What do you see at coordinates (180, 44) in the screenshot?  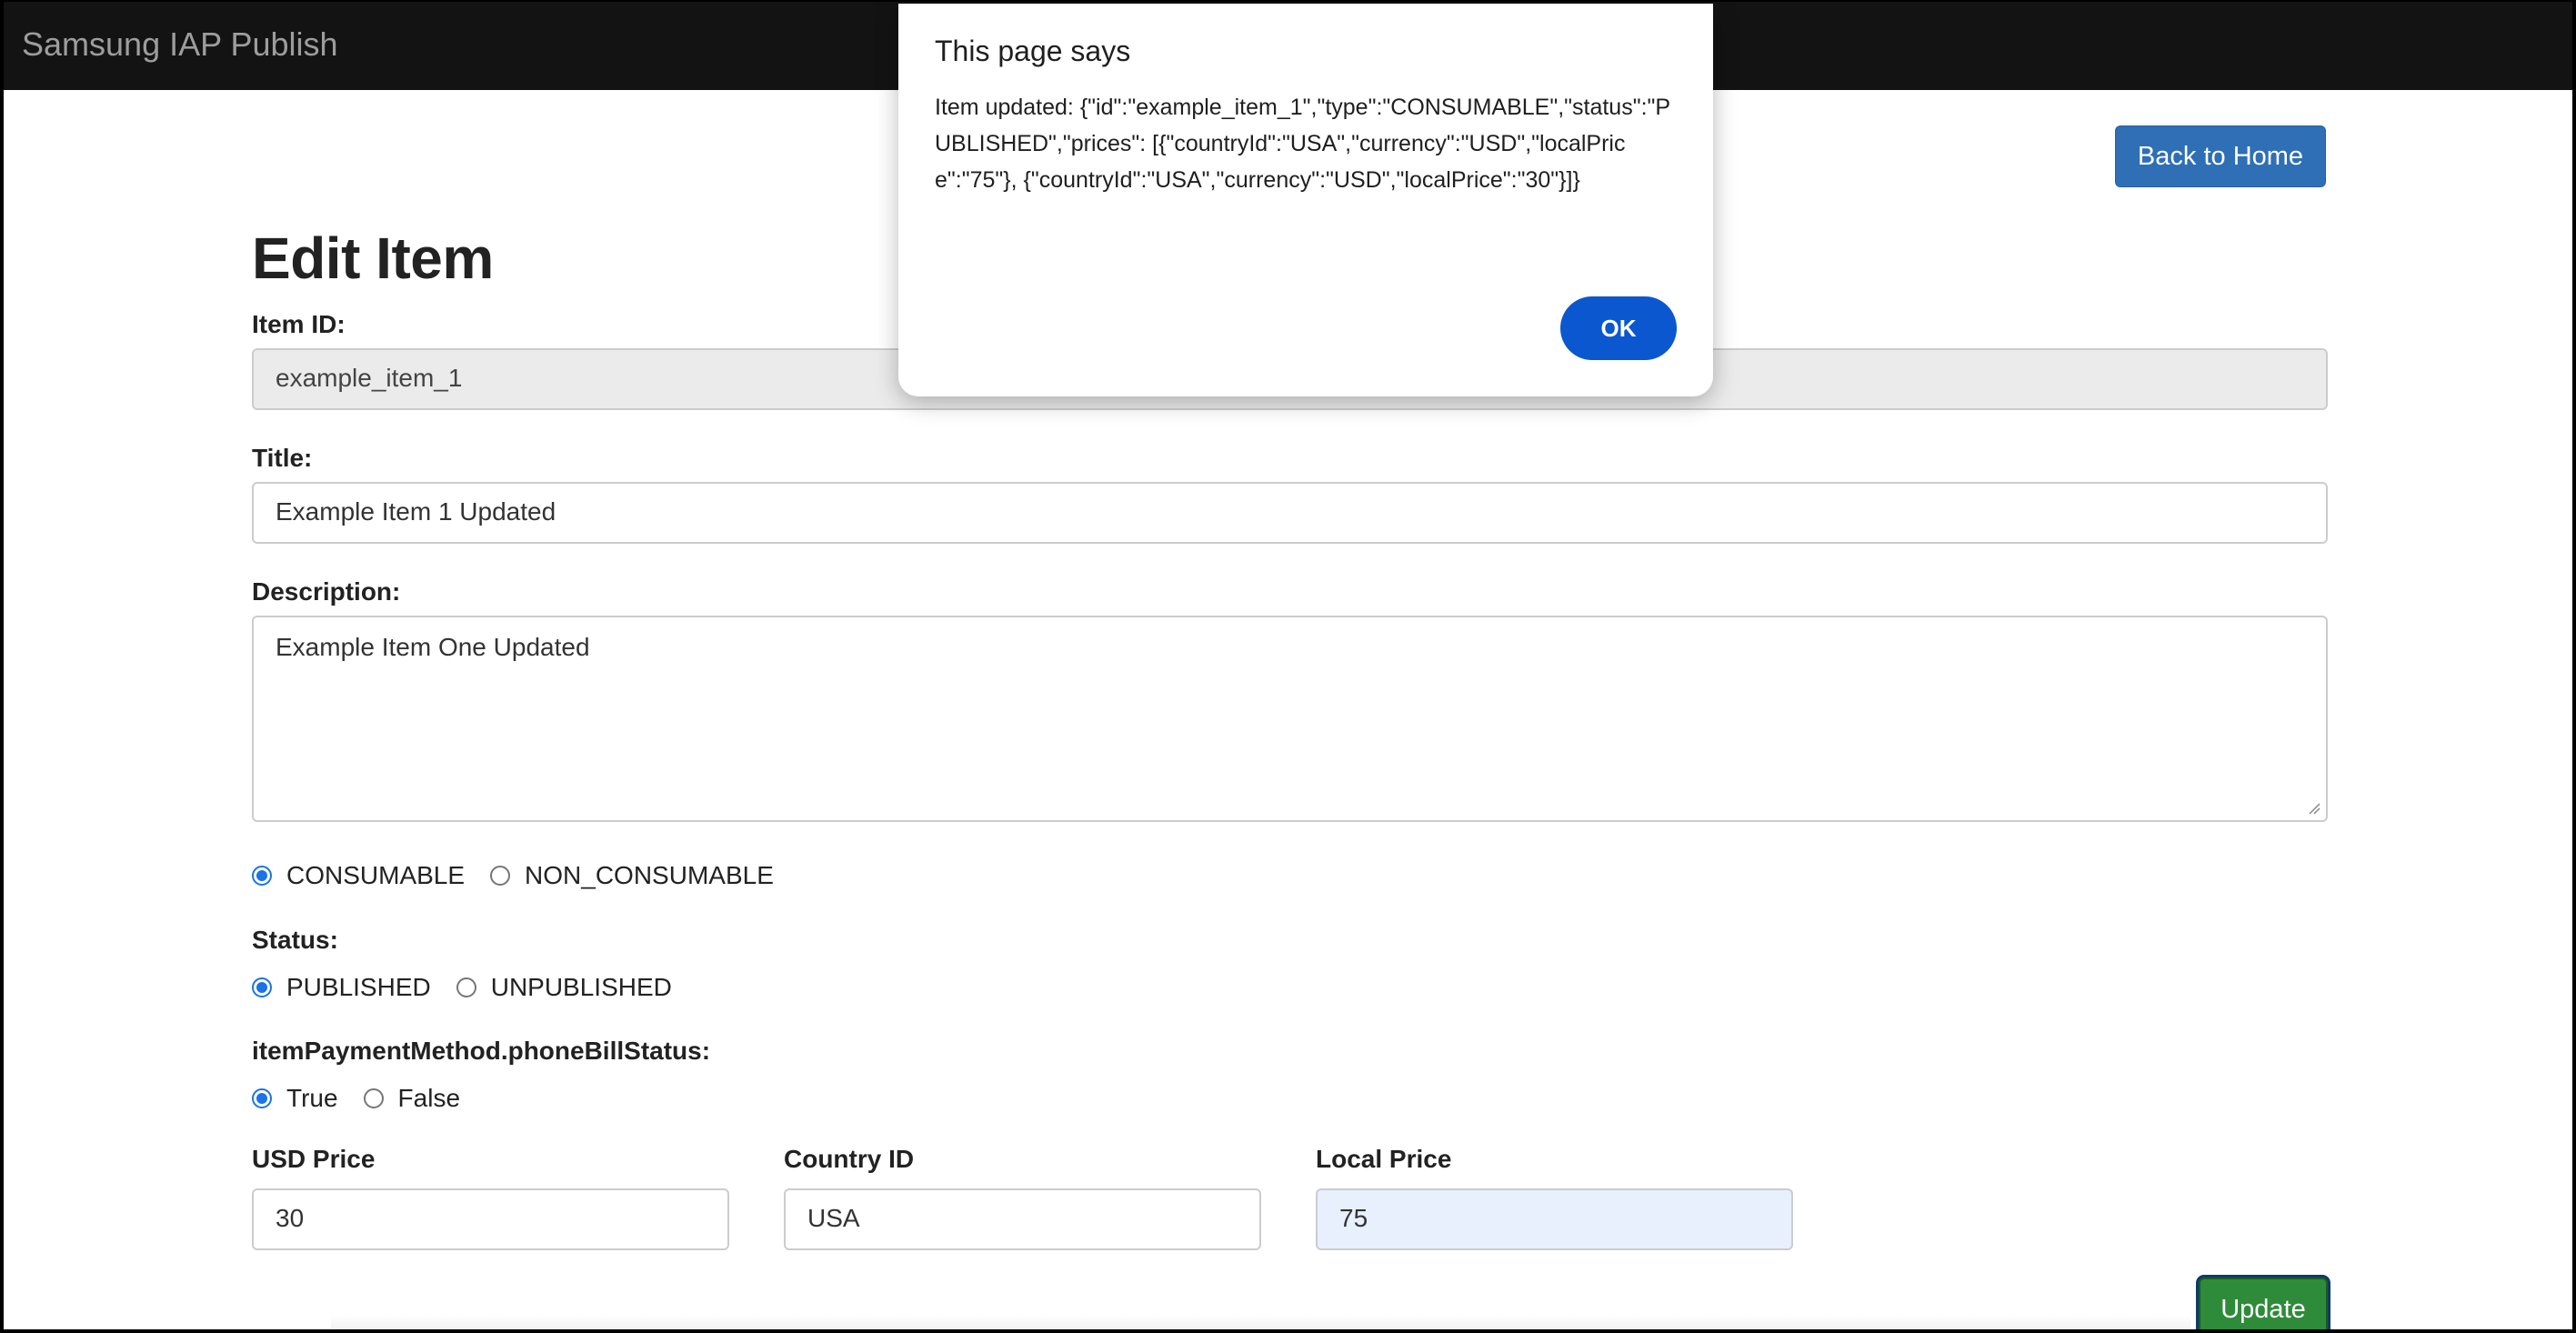 I see `brand-title: Samsung IAP Publish` at bounding box center [180, 44].